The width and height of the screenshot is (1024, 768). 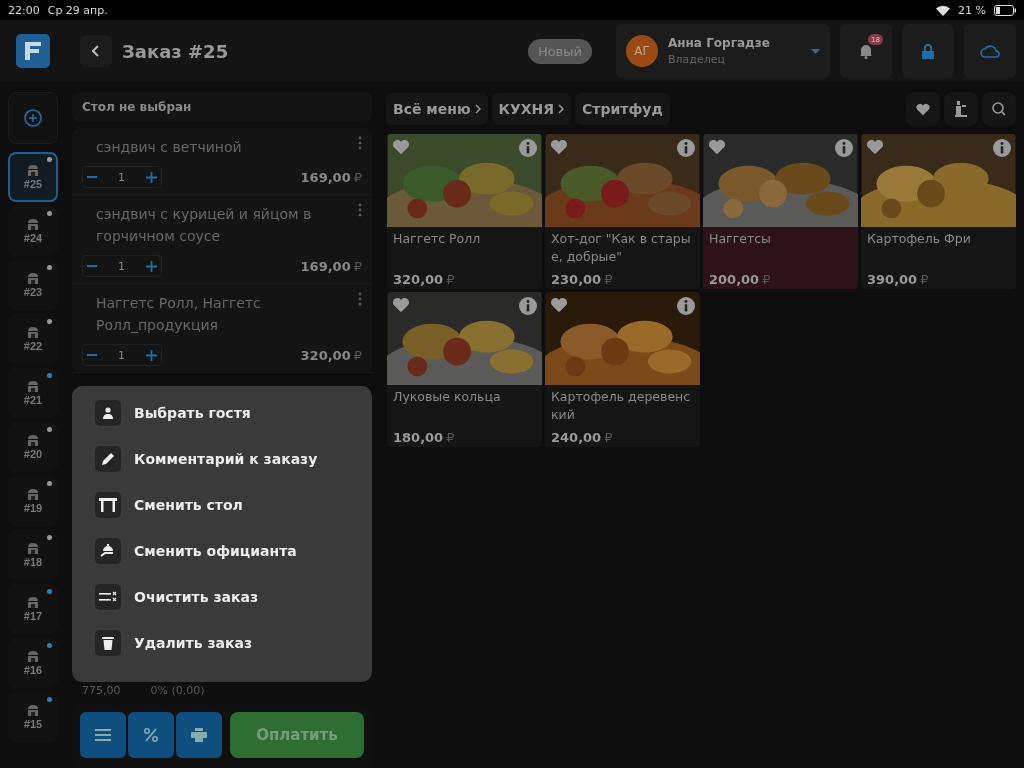 What do you see at coordinates (919, 239) in the screenshot?
I see `product-name: Картофель Фри` at bounding box center [919, 239].